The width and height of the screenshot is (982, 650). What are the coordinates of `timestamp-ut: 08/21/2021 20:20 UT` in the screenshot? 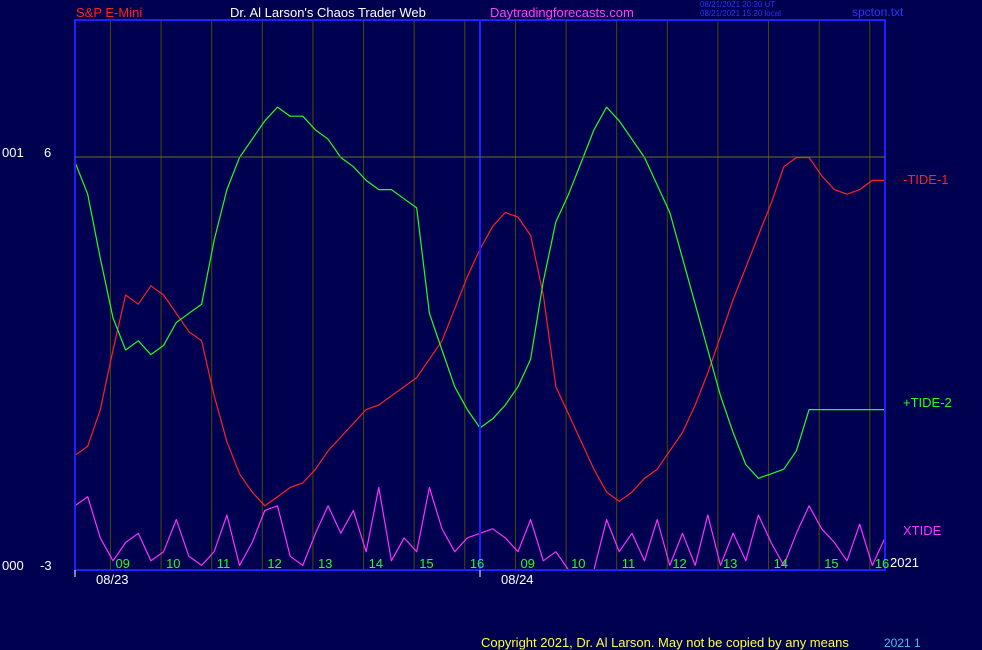 It's located at (738, 4).